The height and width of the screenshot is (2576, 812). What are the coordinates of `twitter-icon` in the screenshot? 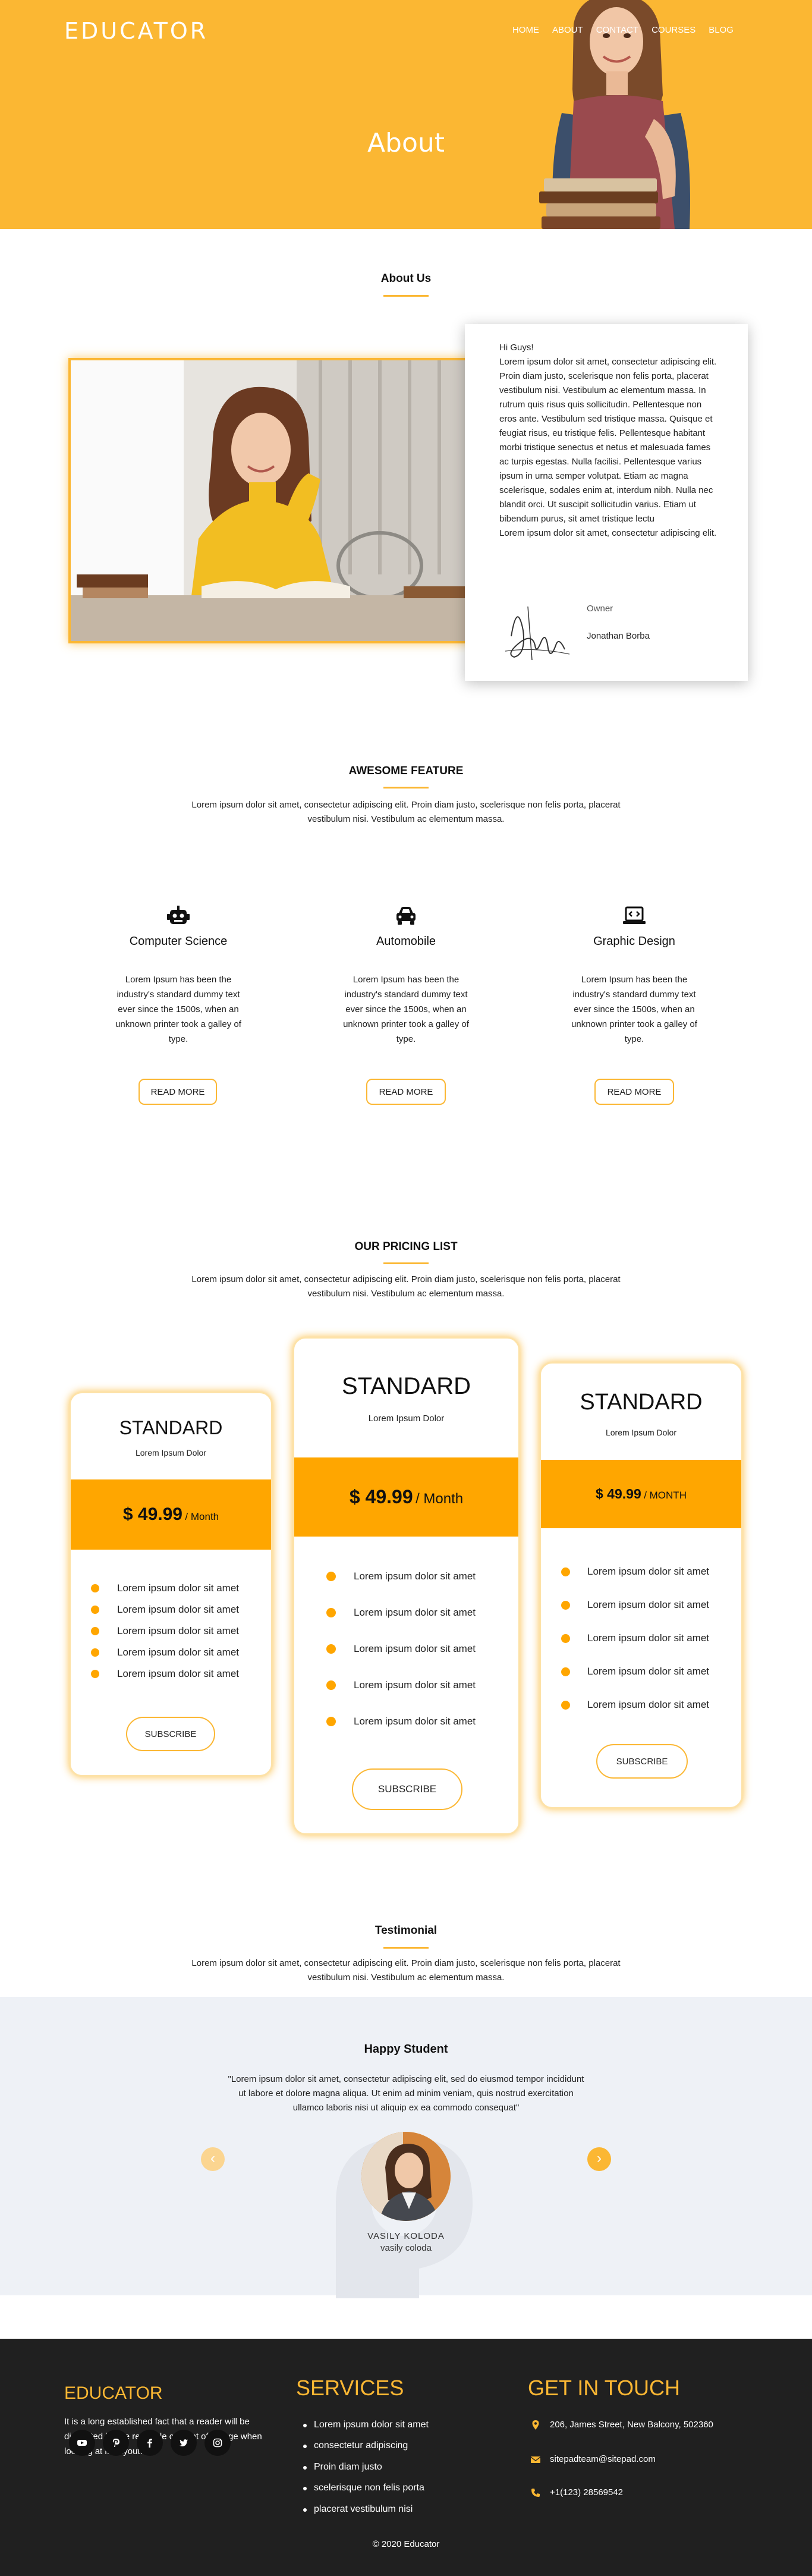 It's located at (184, 2442).